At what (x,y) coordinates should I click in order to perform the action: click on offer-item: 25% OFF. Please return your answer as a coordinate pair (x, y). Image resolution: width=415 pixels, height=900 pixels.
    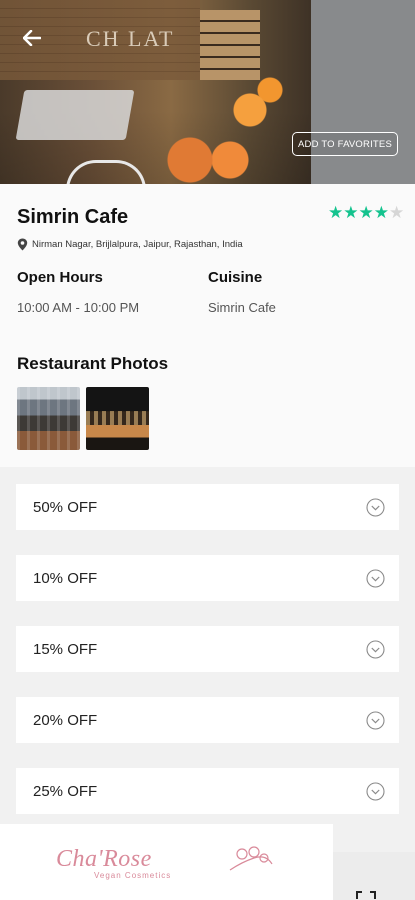
    Looking at the image, I should click on (207, 791).